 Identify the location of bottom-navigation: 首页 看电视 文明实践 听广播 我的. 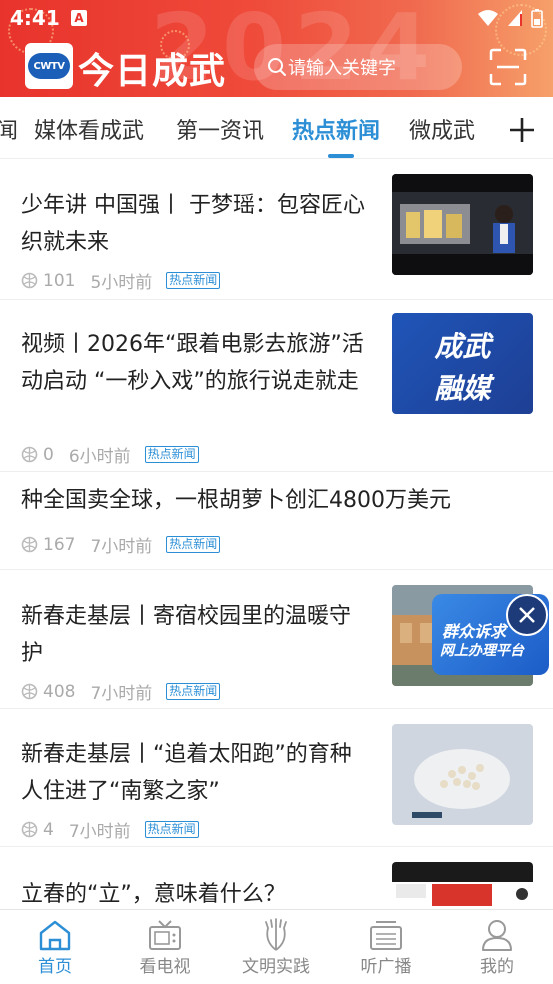
(276, 946).